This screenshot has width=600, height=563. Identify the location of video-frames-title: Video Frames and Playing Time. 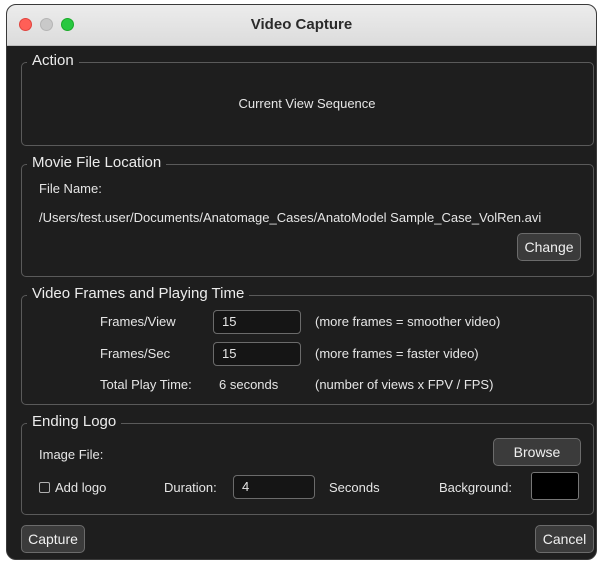
(138, 294).